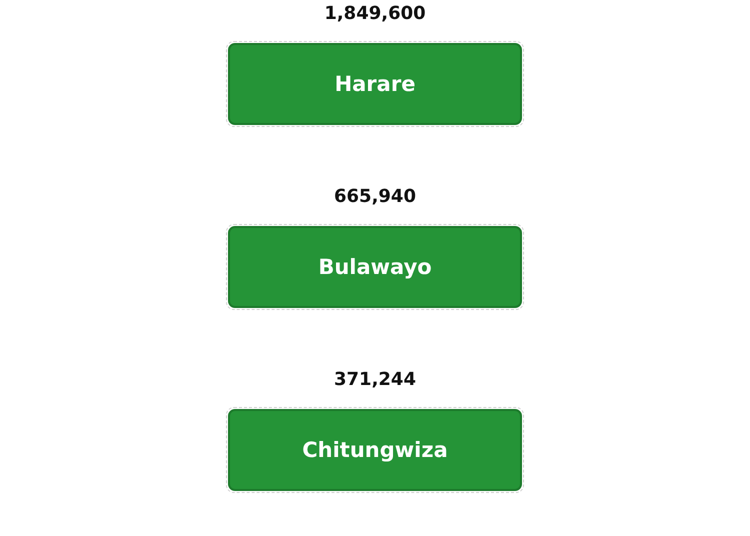  I want to click on city-button: Bulawayo, so click(375, 267).